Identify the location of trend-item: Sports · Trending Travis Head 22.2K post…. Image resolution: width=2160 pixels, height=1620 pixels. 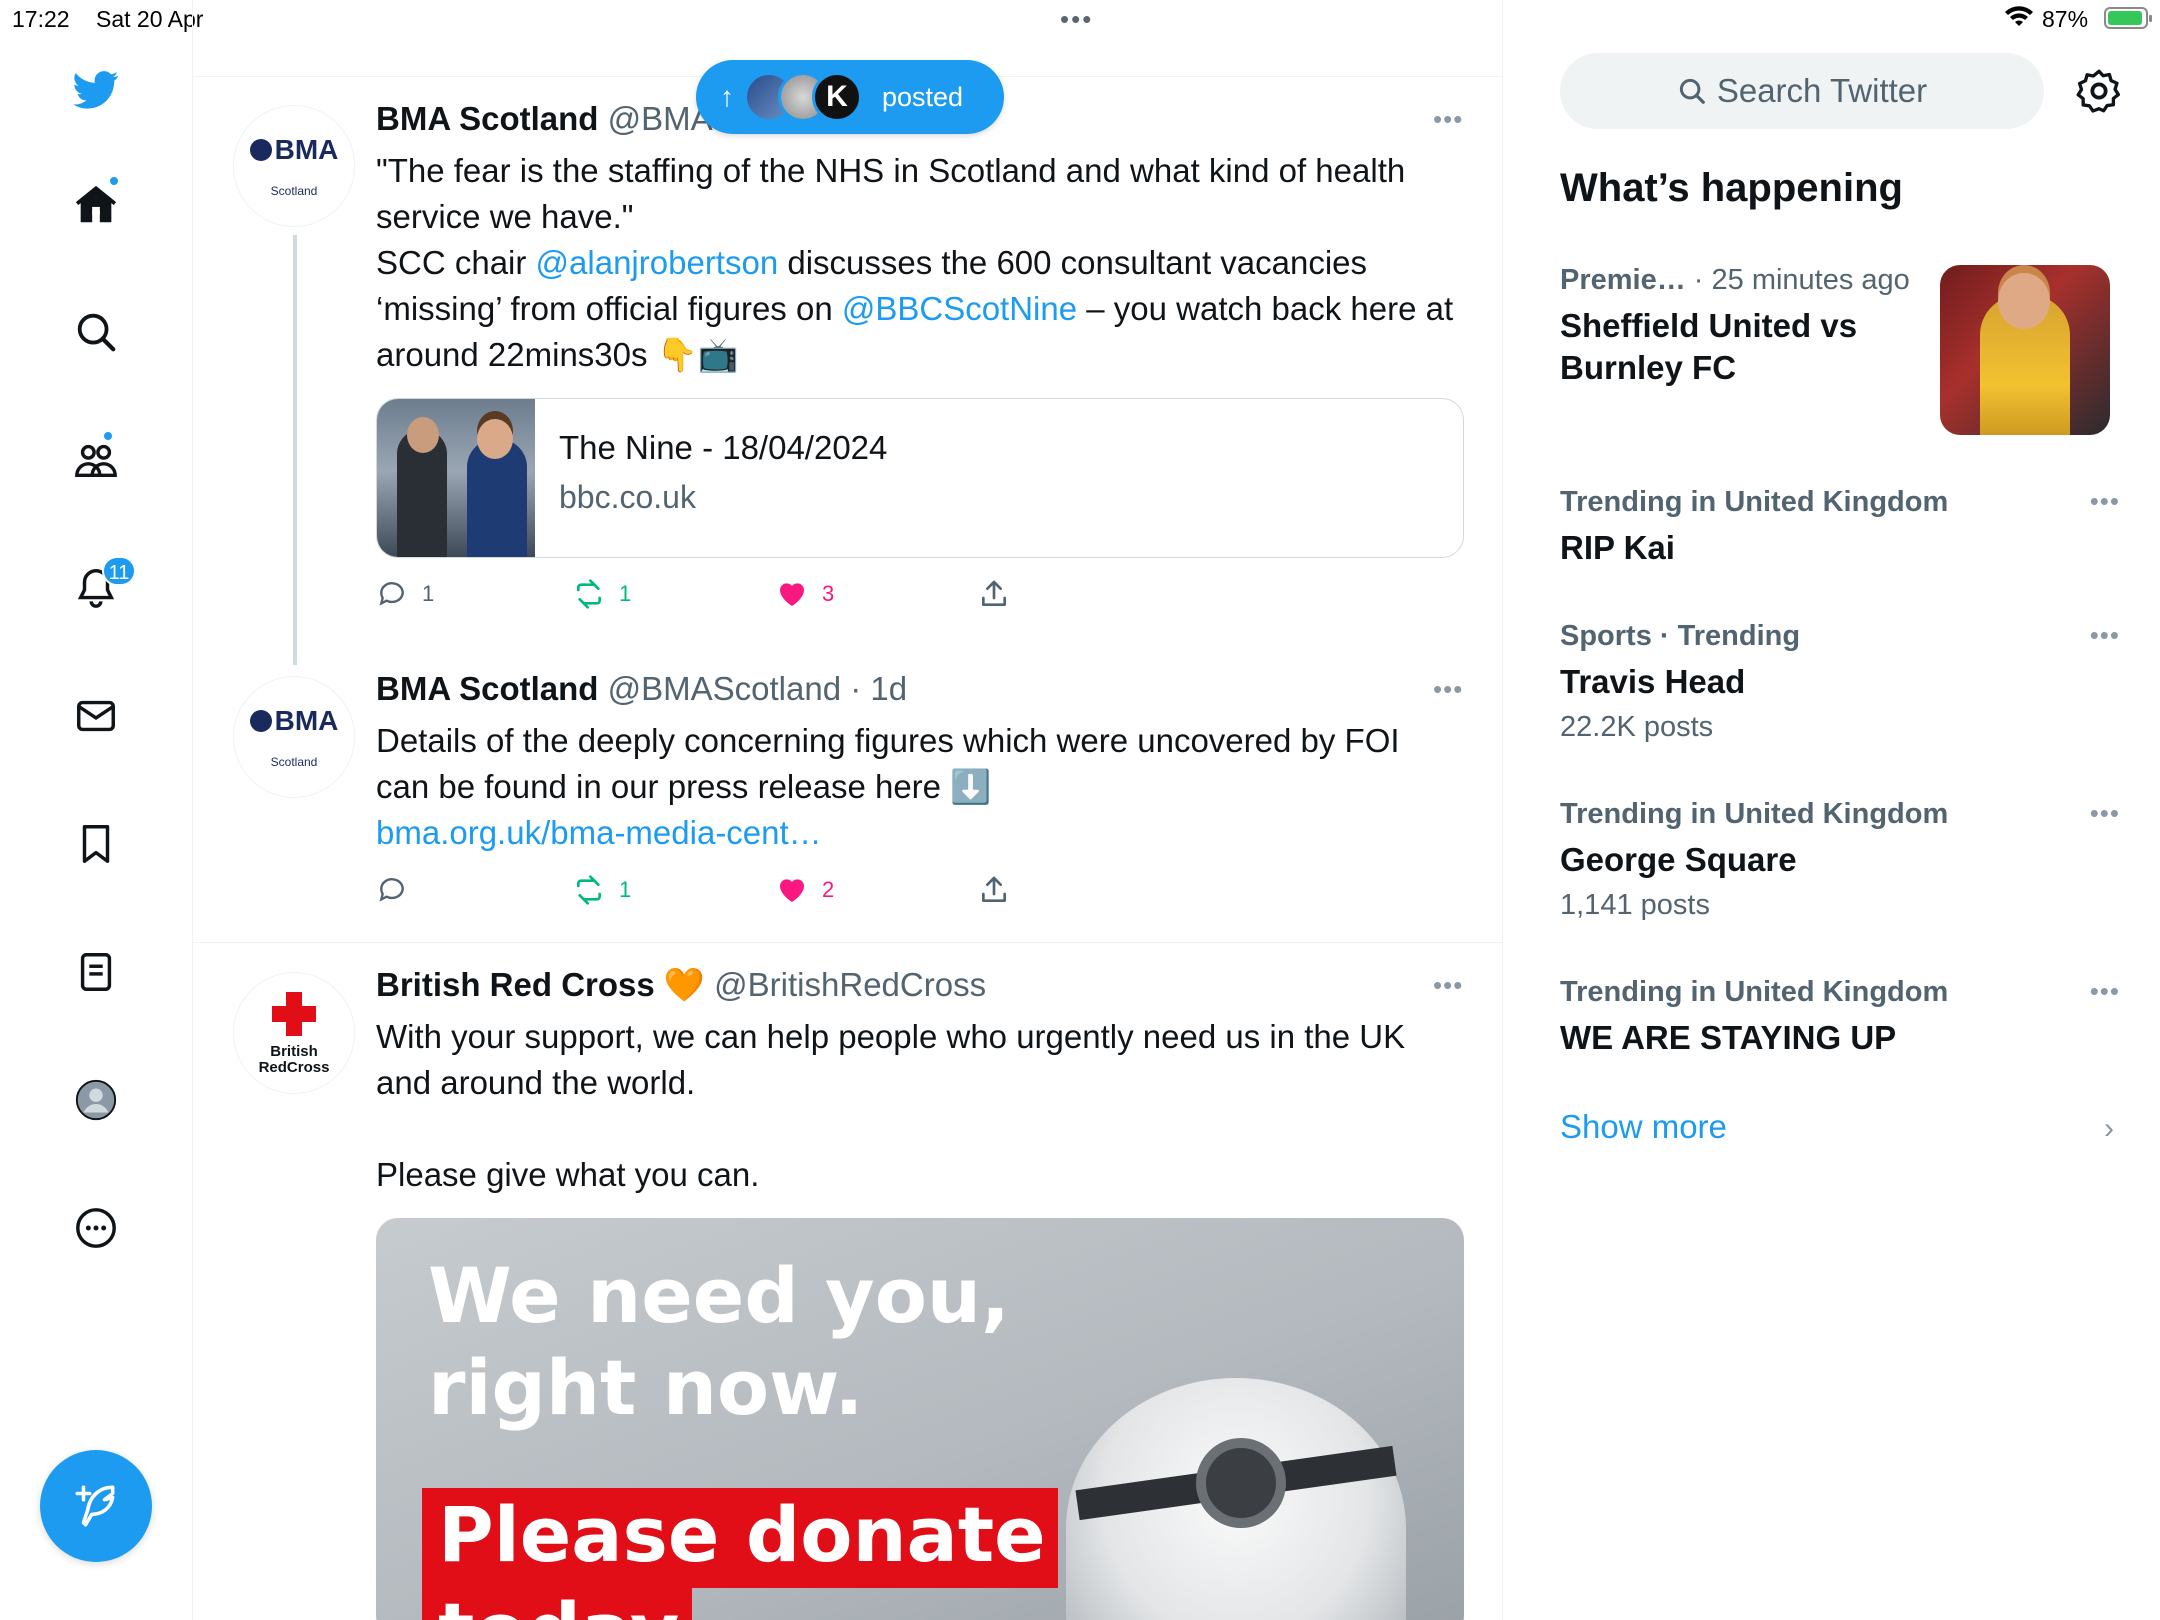
(1840, 682).